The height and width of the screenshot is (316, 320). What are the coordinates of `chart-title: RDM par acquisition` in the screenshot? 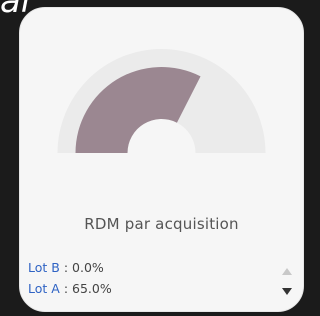 It's located at (161, 224).